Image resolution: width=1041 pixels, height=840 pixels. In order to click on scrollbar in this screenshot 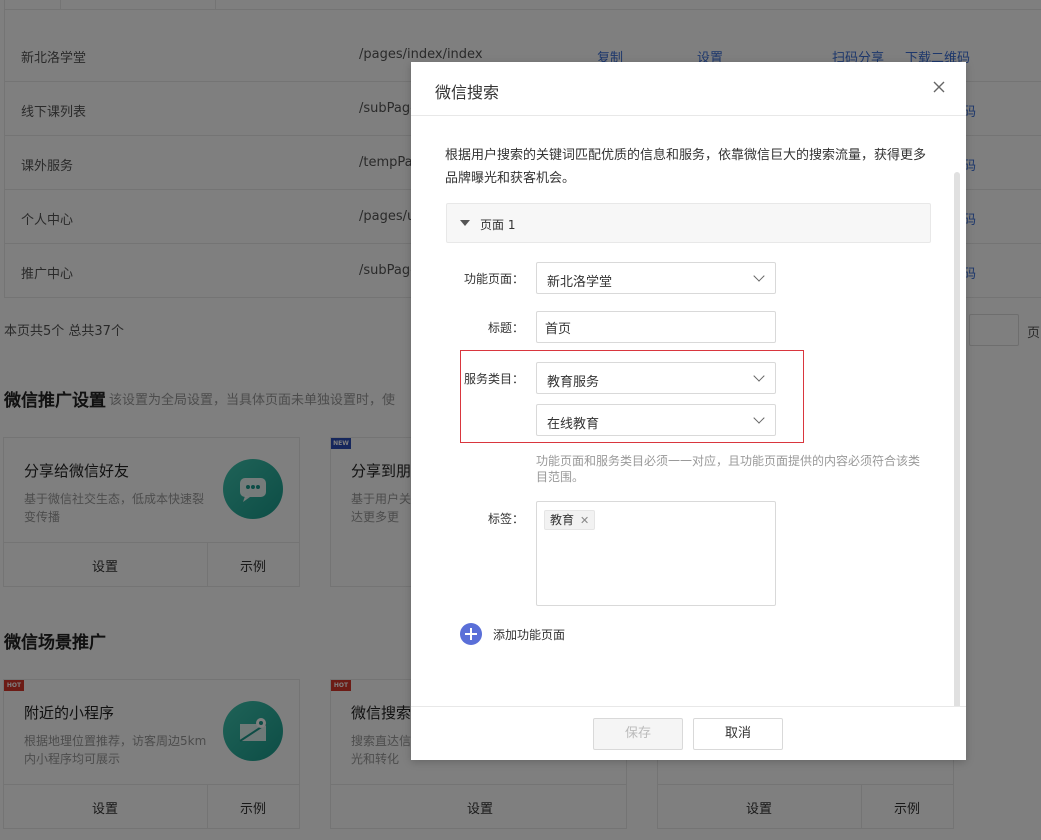, I will do `click(957, 439)`.